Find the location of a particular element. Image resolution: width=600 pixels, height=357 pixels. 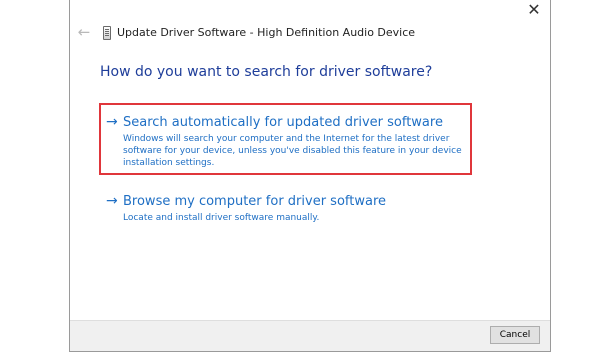

close-icon: ✕ is located at coordinates (534, 10).